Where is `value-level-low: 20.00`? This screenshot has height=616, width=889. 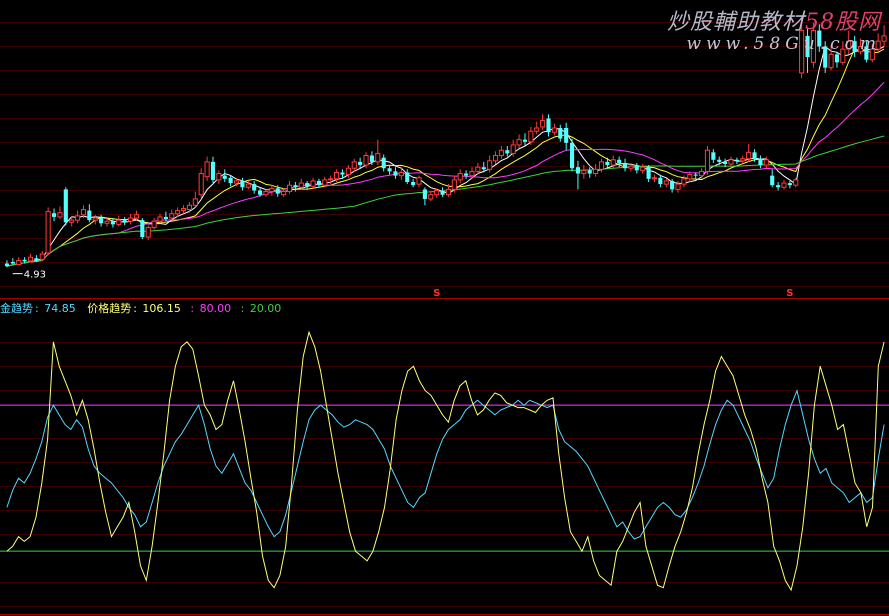
value-level-low: 20.00 is located at coordinates (265, 308).